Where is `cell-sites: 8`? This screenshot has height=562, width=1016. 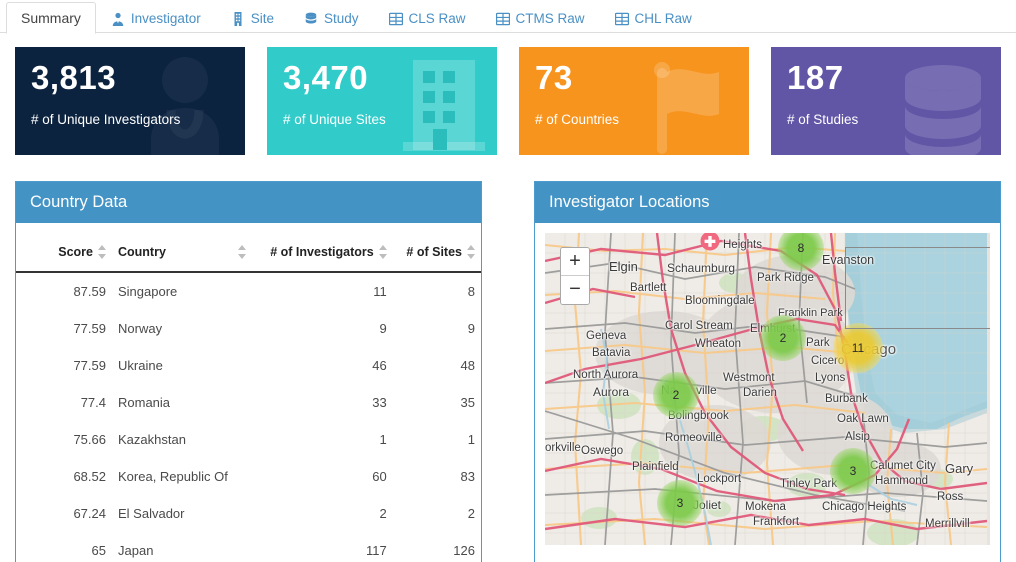
cell-sites: 8 is located at coordinates (471, 291).